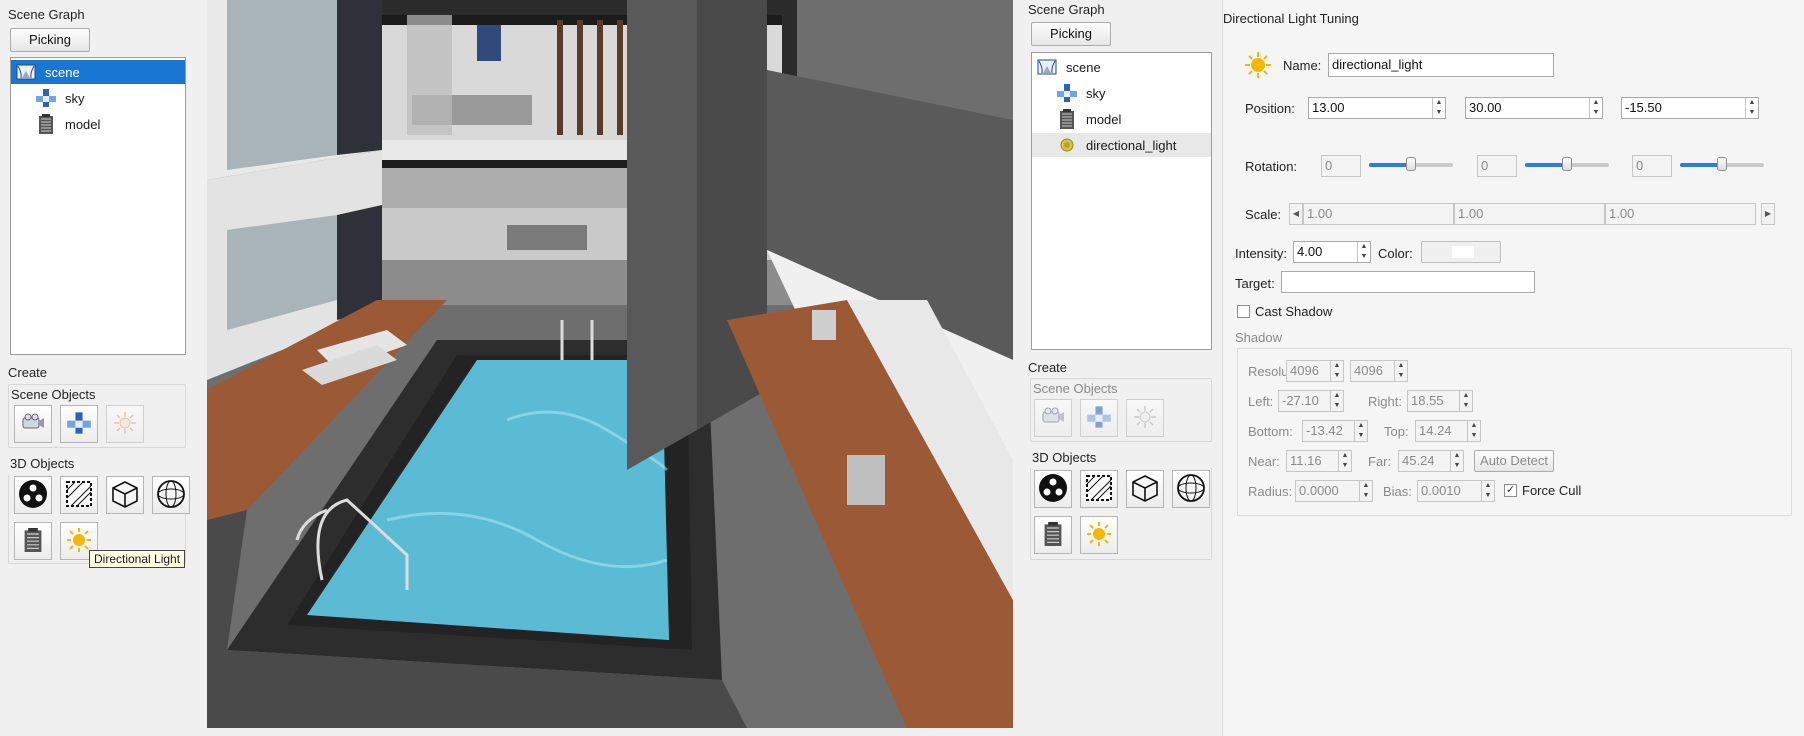 The image size is (1804, 736). Describe the element at coordinates (1529, 214) in the screenshot. I see `scale-y-field: 1.00` at that location.